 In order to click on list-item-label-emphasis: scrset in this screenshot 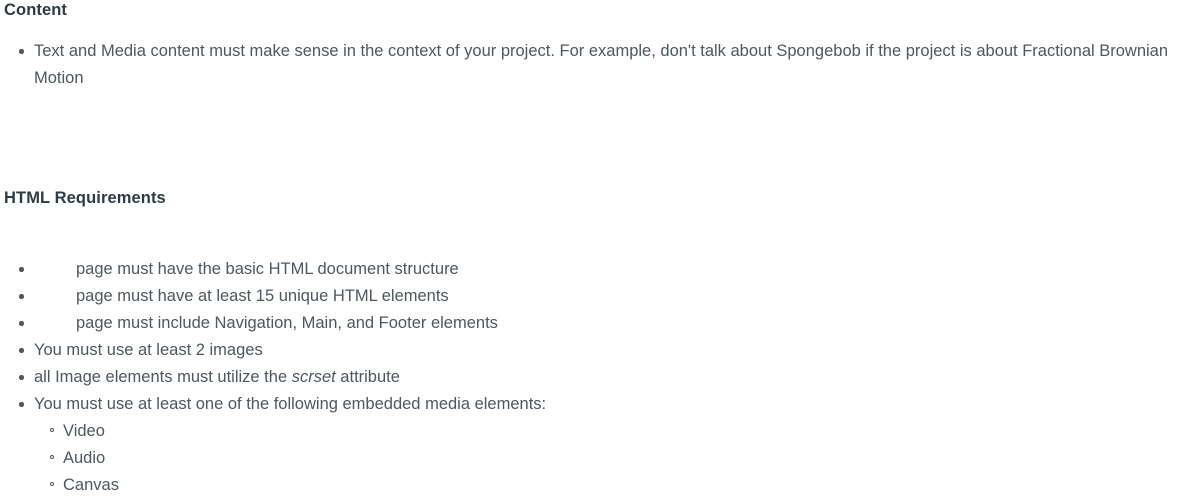, I will do `click(313, 377)`.